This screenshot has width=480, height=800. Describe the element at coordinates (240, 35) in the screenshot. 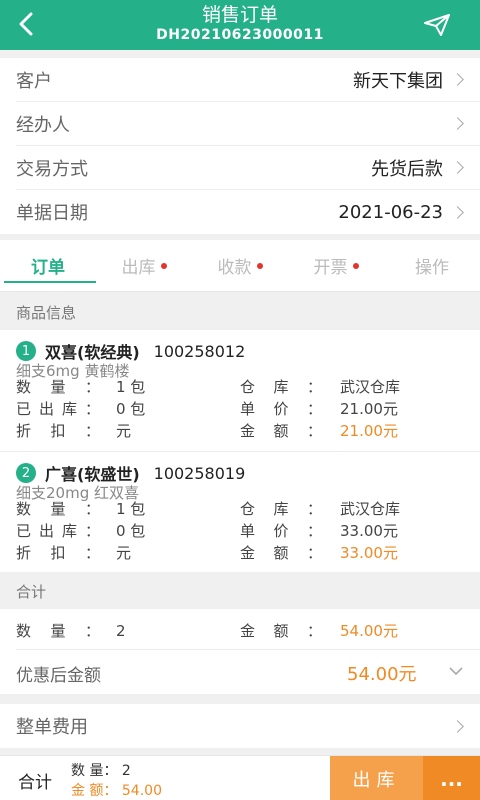

I see `order-number: DH20210623000011` at that location.